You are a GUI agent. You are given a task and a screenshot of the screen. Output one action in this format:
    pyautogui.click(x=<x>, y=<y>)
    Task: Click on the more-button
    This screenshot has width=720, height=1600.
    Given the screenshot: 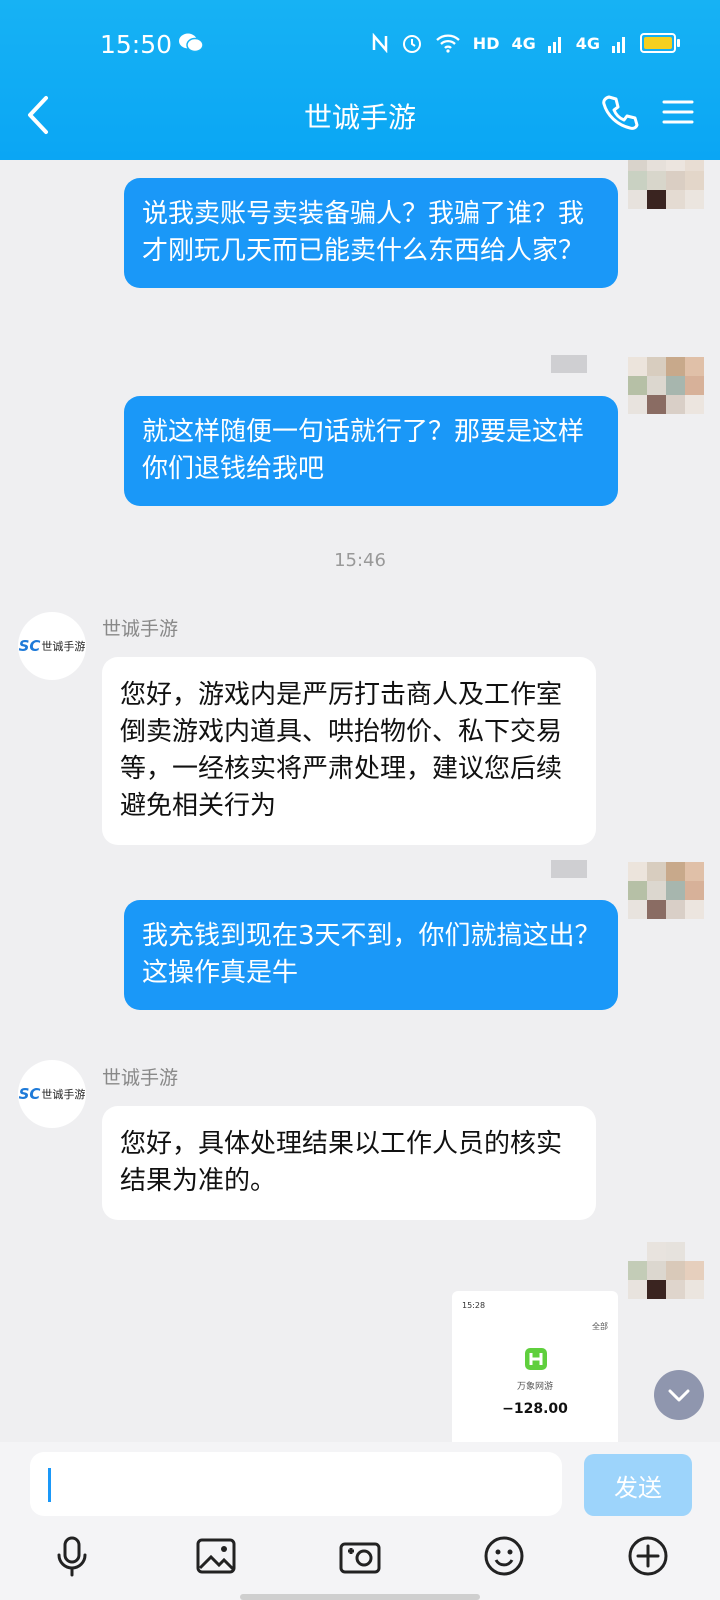 What is the action you would take?
    pyautogui.click(x=648, y=1556)
    